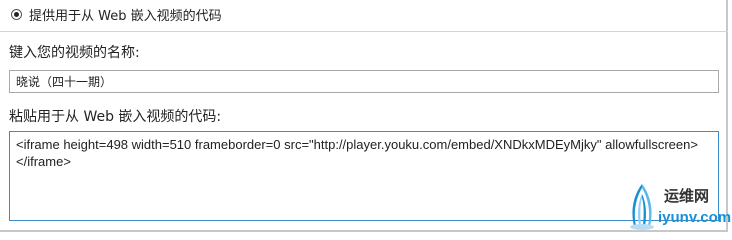  I want to click on embed-option-radio, so click(16, 14).